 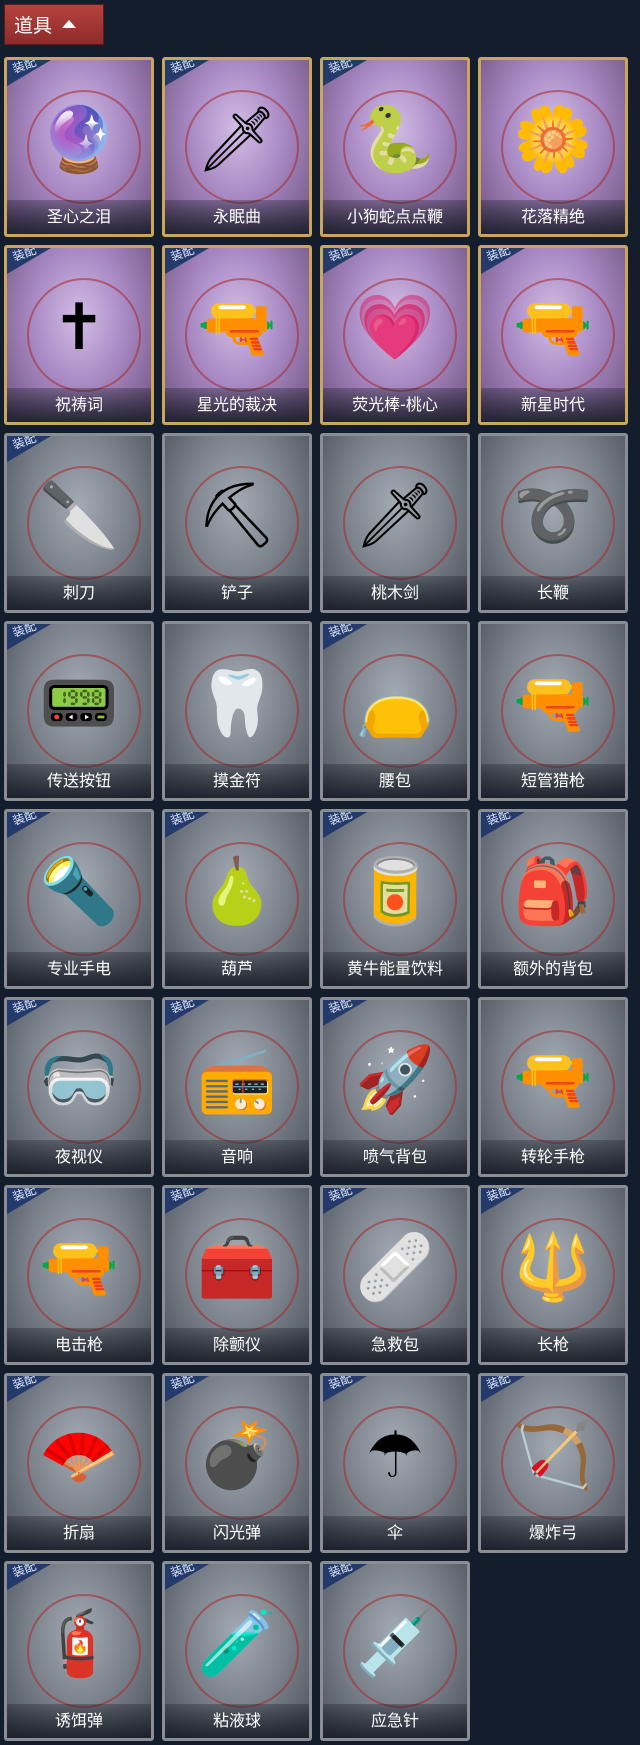 I want to click on item-card: 装配 💗 荧光棒-桃心, so click(x=395, y=335).